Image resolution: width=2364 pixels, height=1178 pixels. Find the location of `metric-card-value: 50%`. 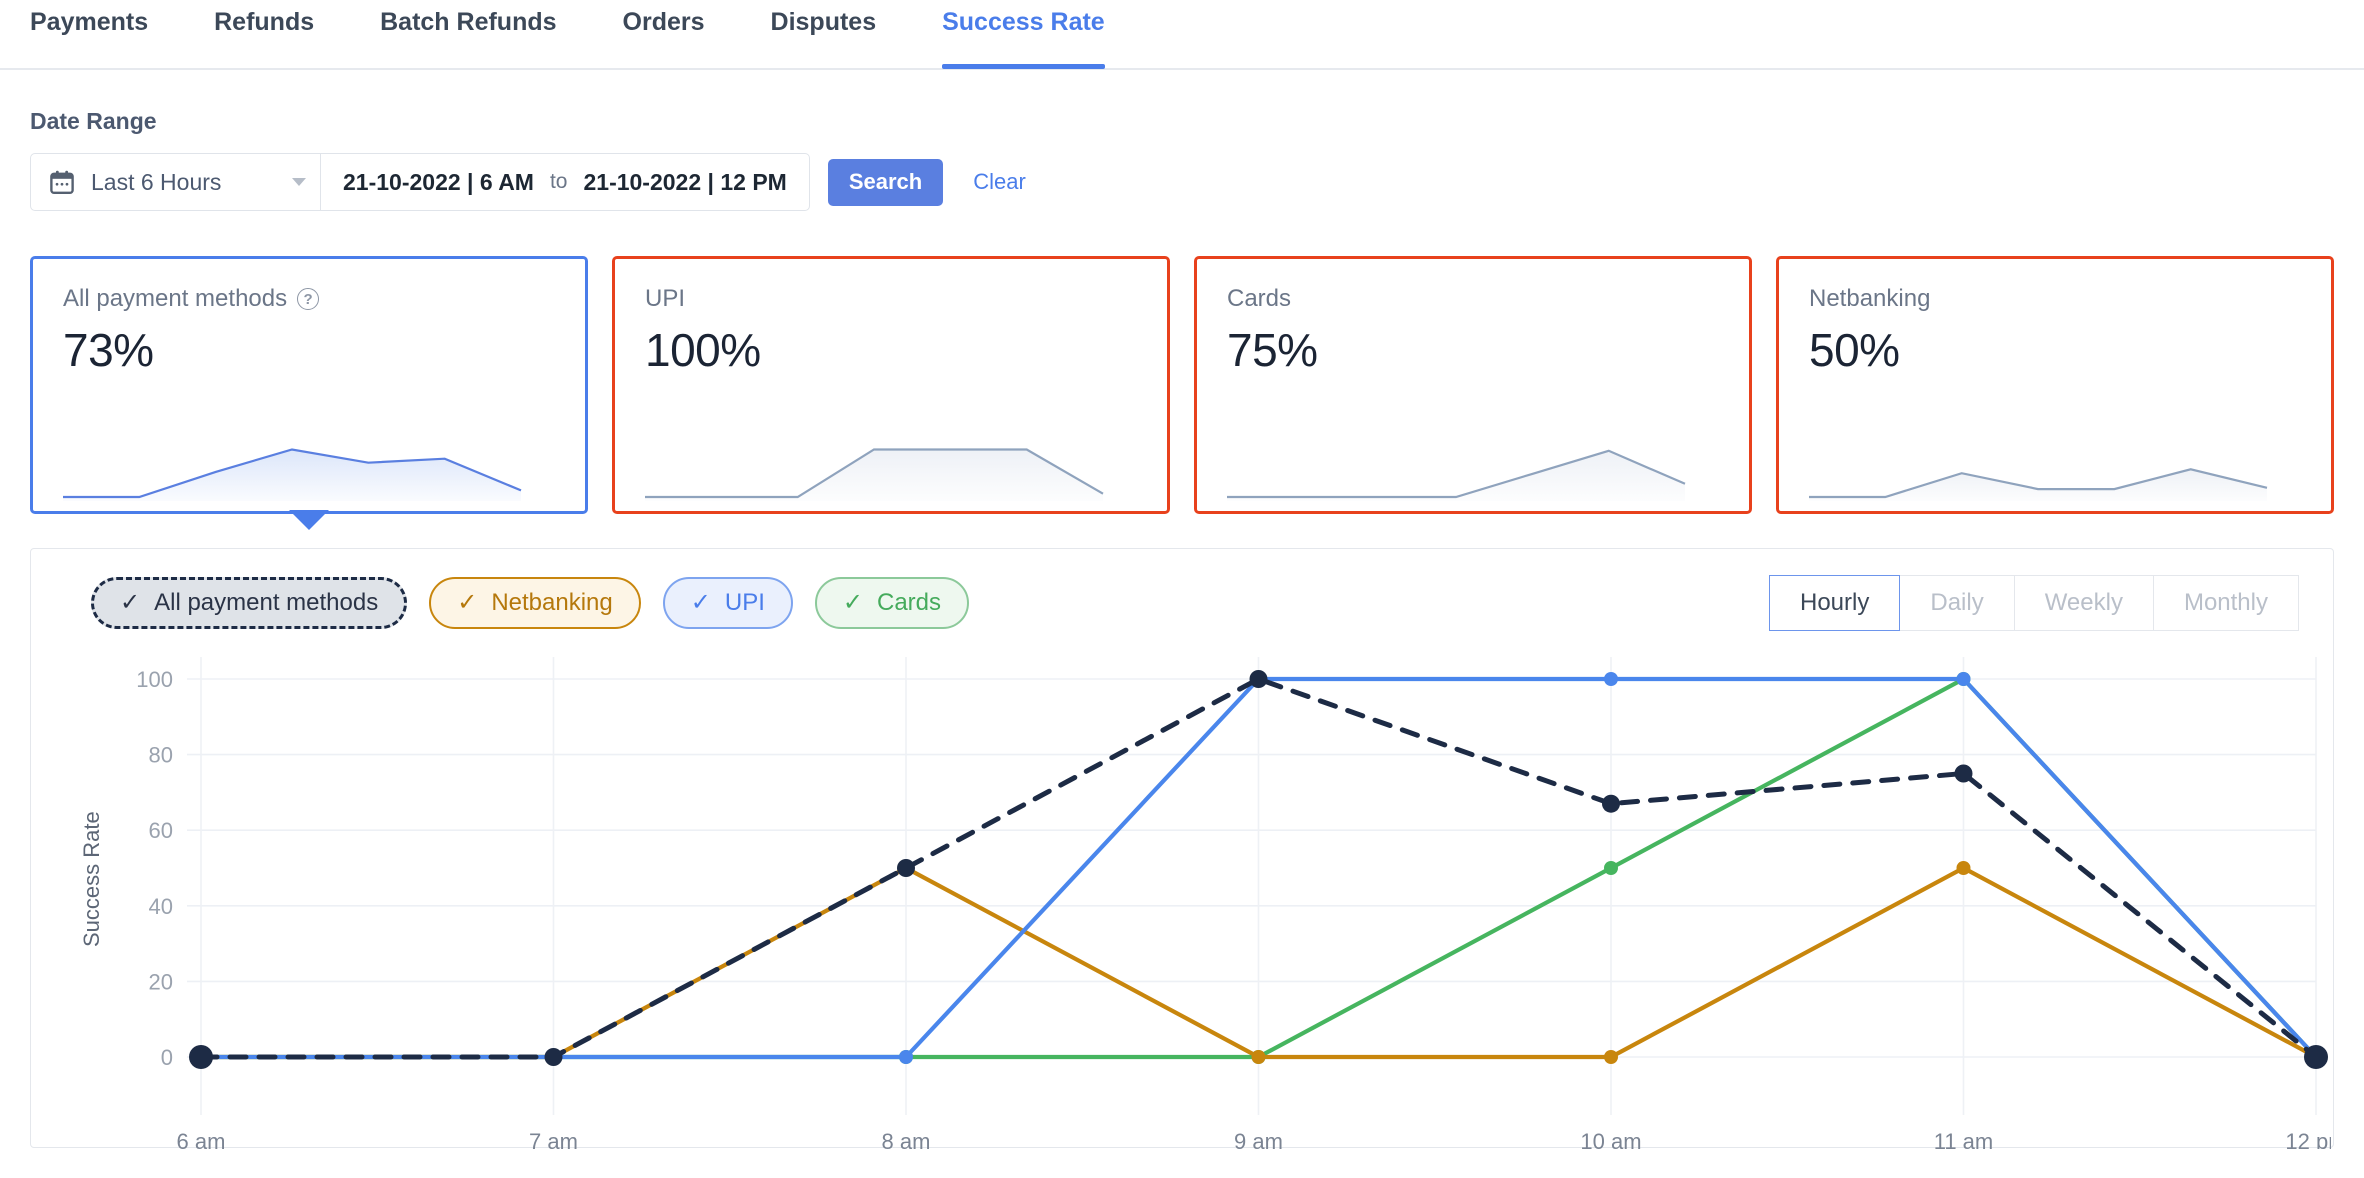

metric-card-value: 50% is located at coordinates (1854, 350).